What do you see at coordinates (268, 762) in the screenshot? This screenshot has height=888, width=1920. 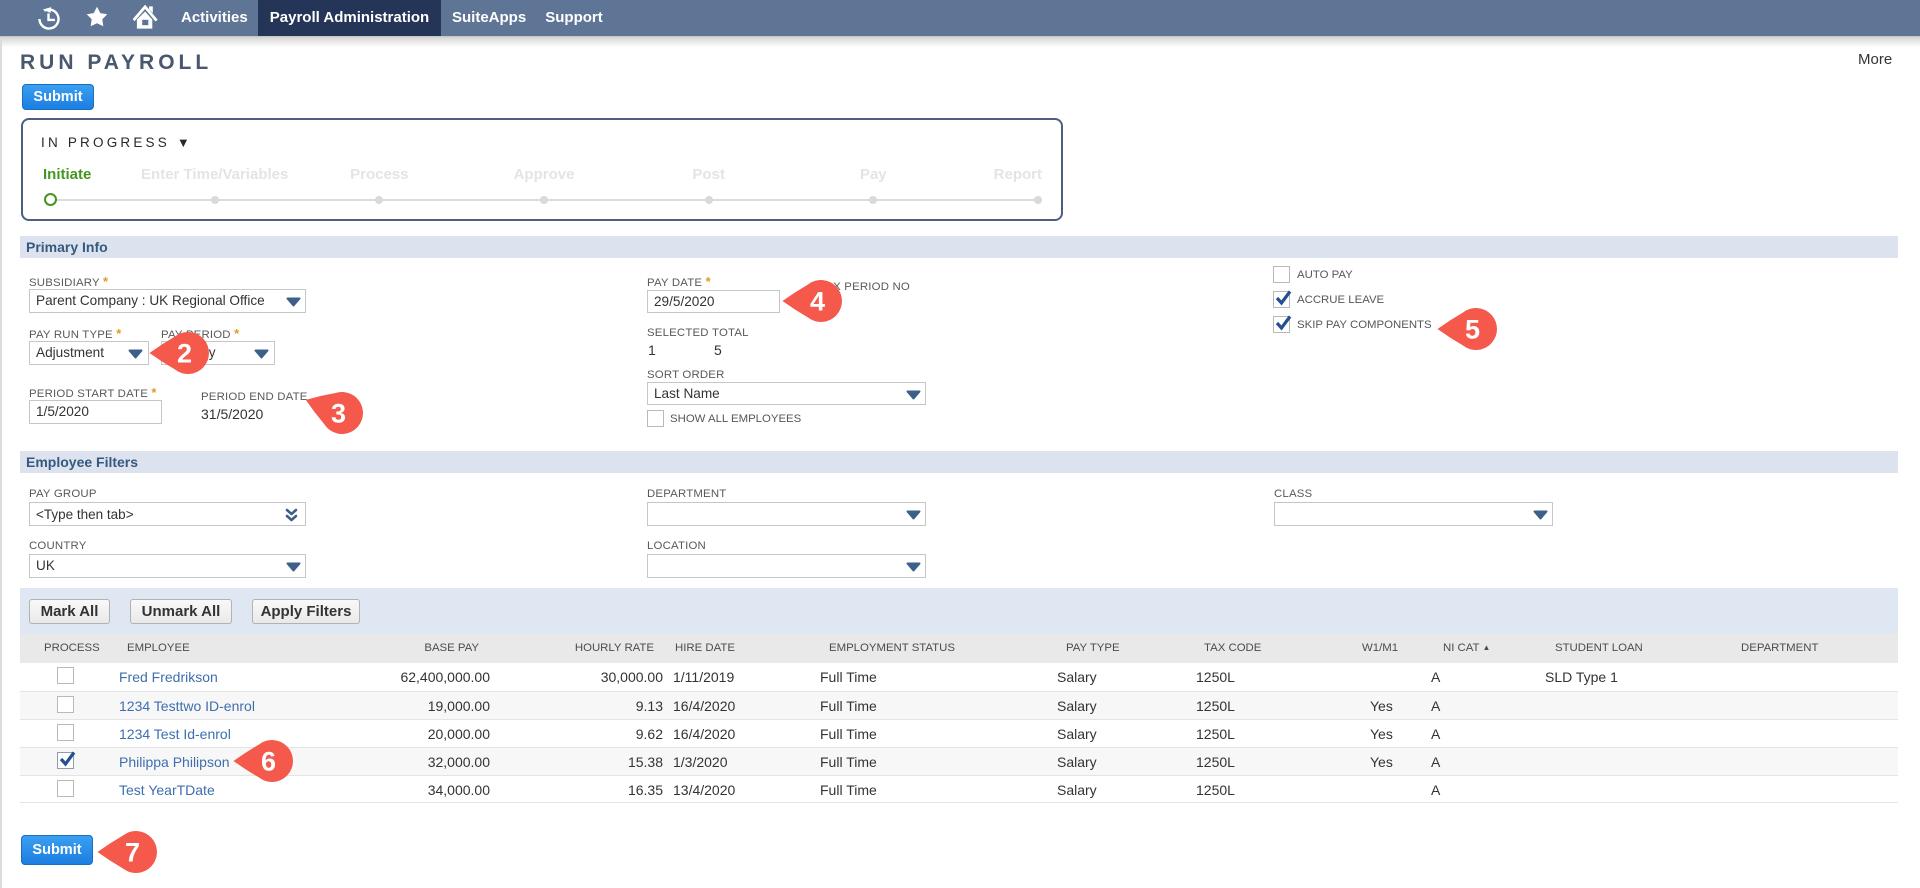 I see `svg-text: 6` at bounding box center [268, 762].